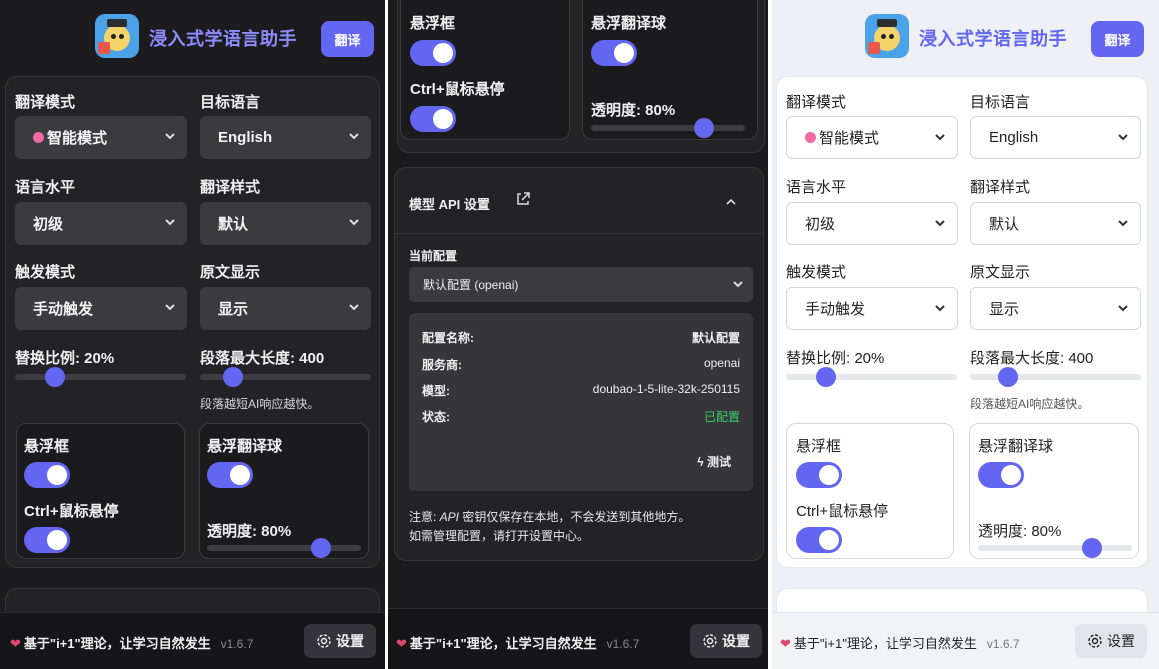 The height and width of the screenshot is (669, 1159). What do you see at coordinates (1030, 404) in the screenshot?
I see `paragraph-hint: 段落越短AI响应越快。` at bounding box center [1030, 404].